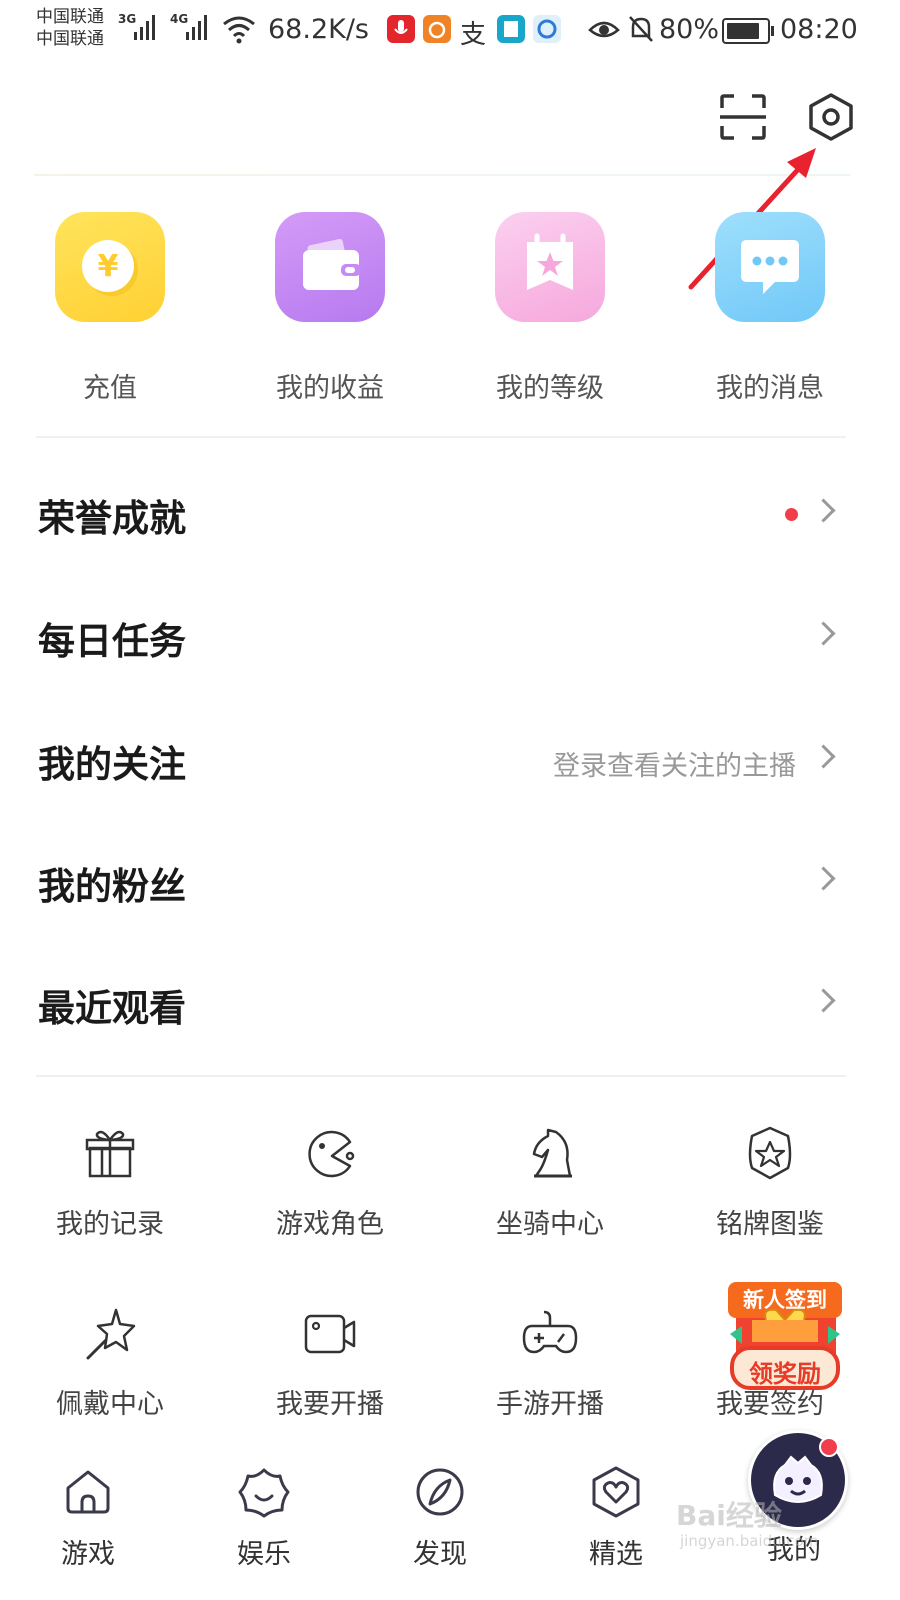  Describe the element at coordinates (550, 1404) in the screenshot. I see `tool-label: 手游开播` at that location.